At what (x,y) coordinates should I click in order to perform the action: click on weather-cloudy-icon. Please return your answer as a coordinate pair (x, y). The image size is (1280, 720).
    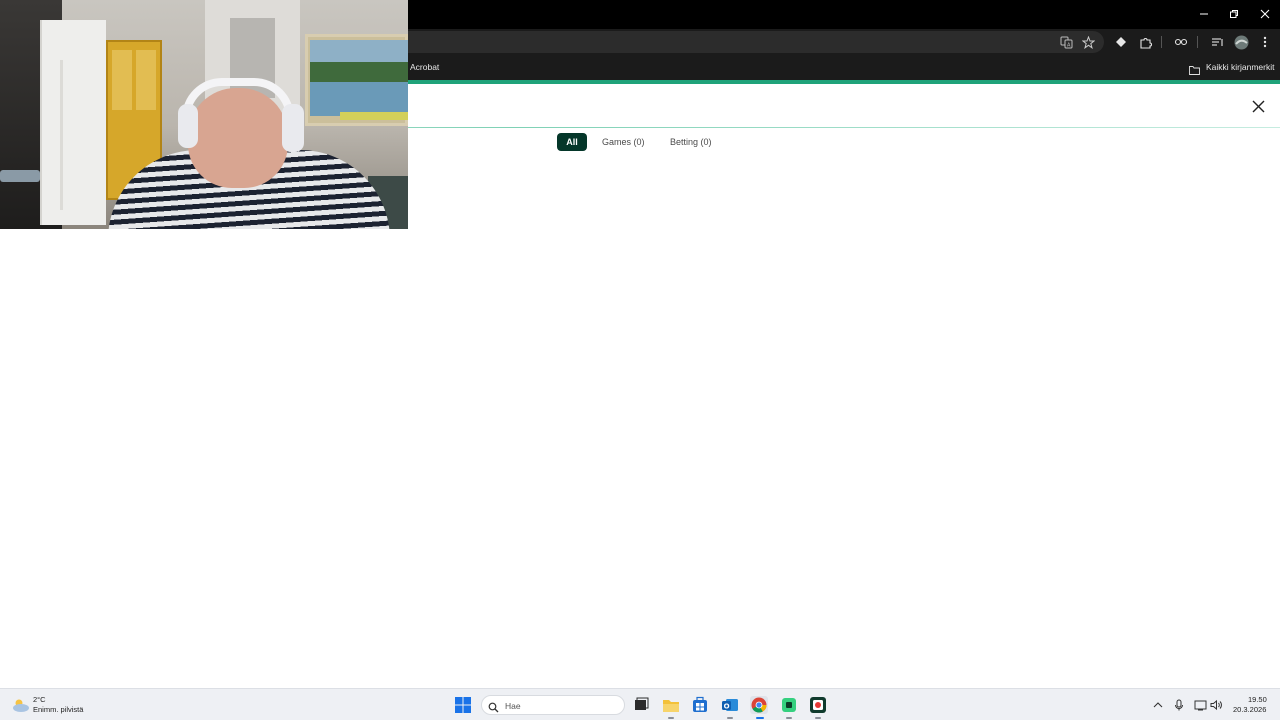
    Looking at the image, I should click on (20, 705).